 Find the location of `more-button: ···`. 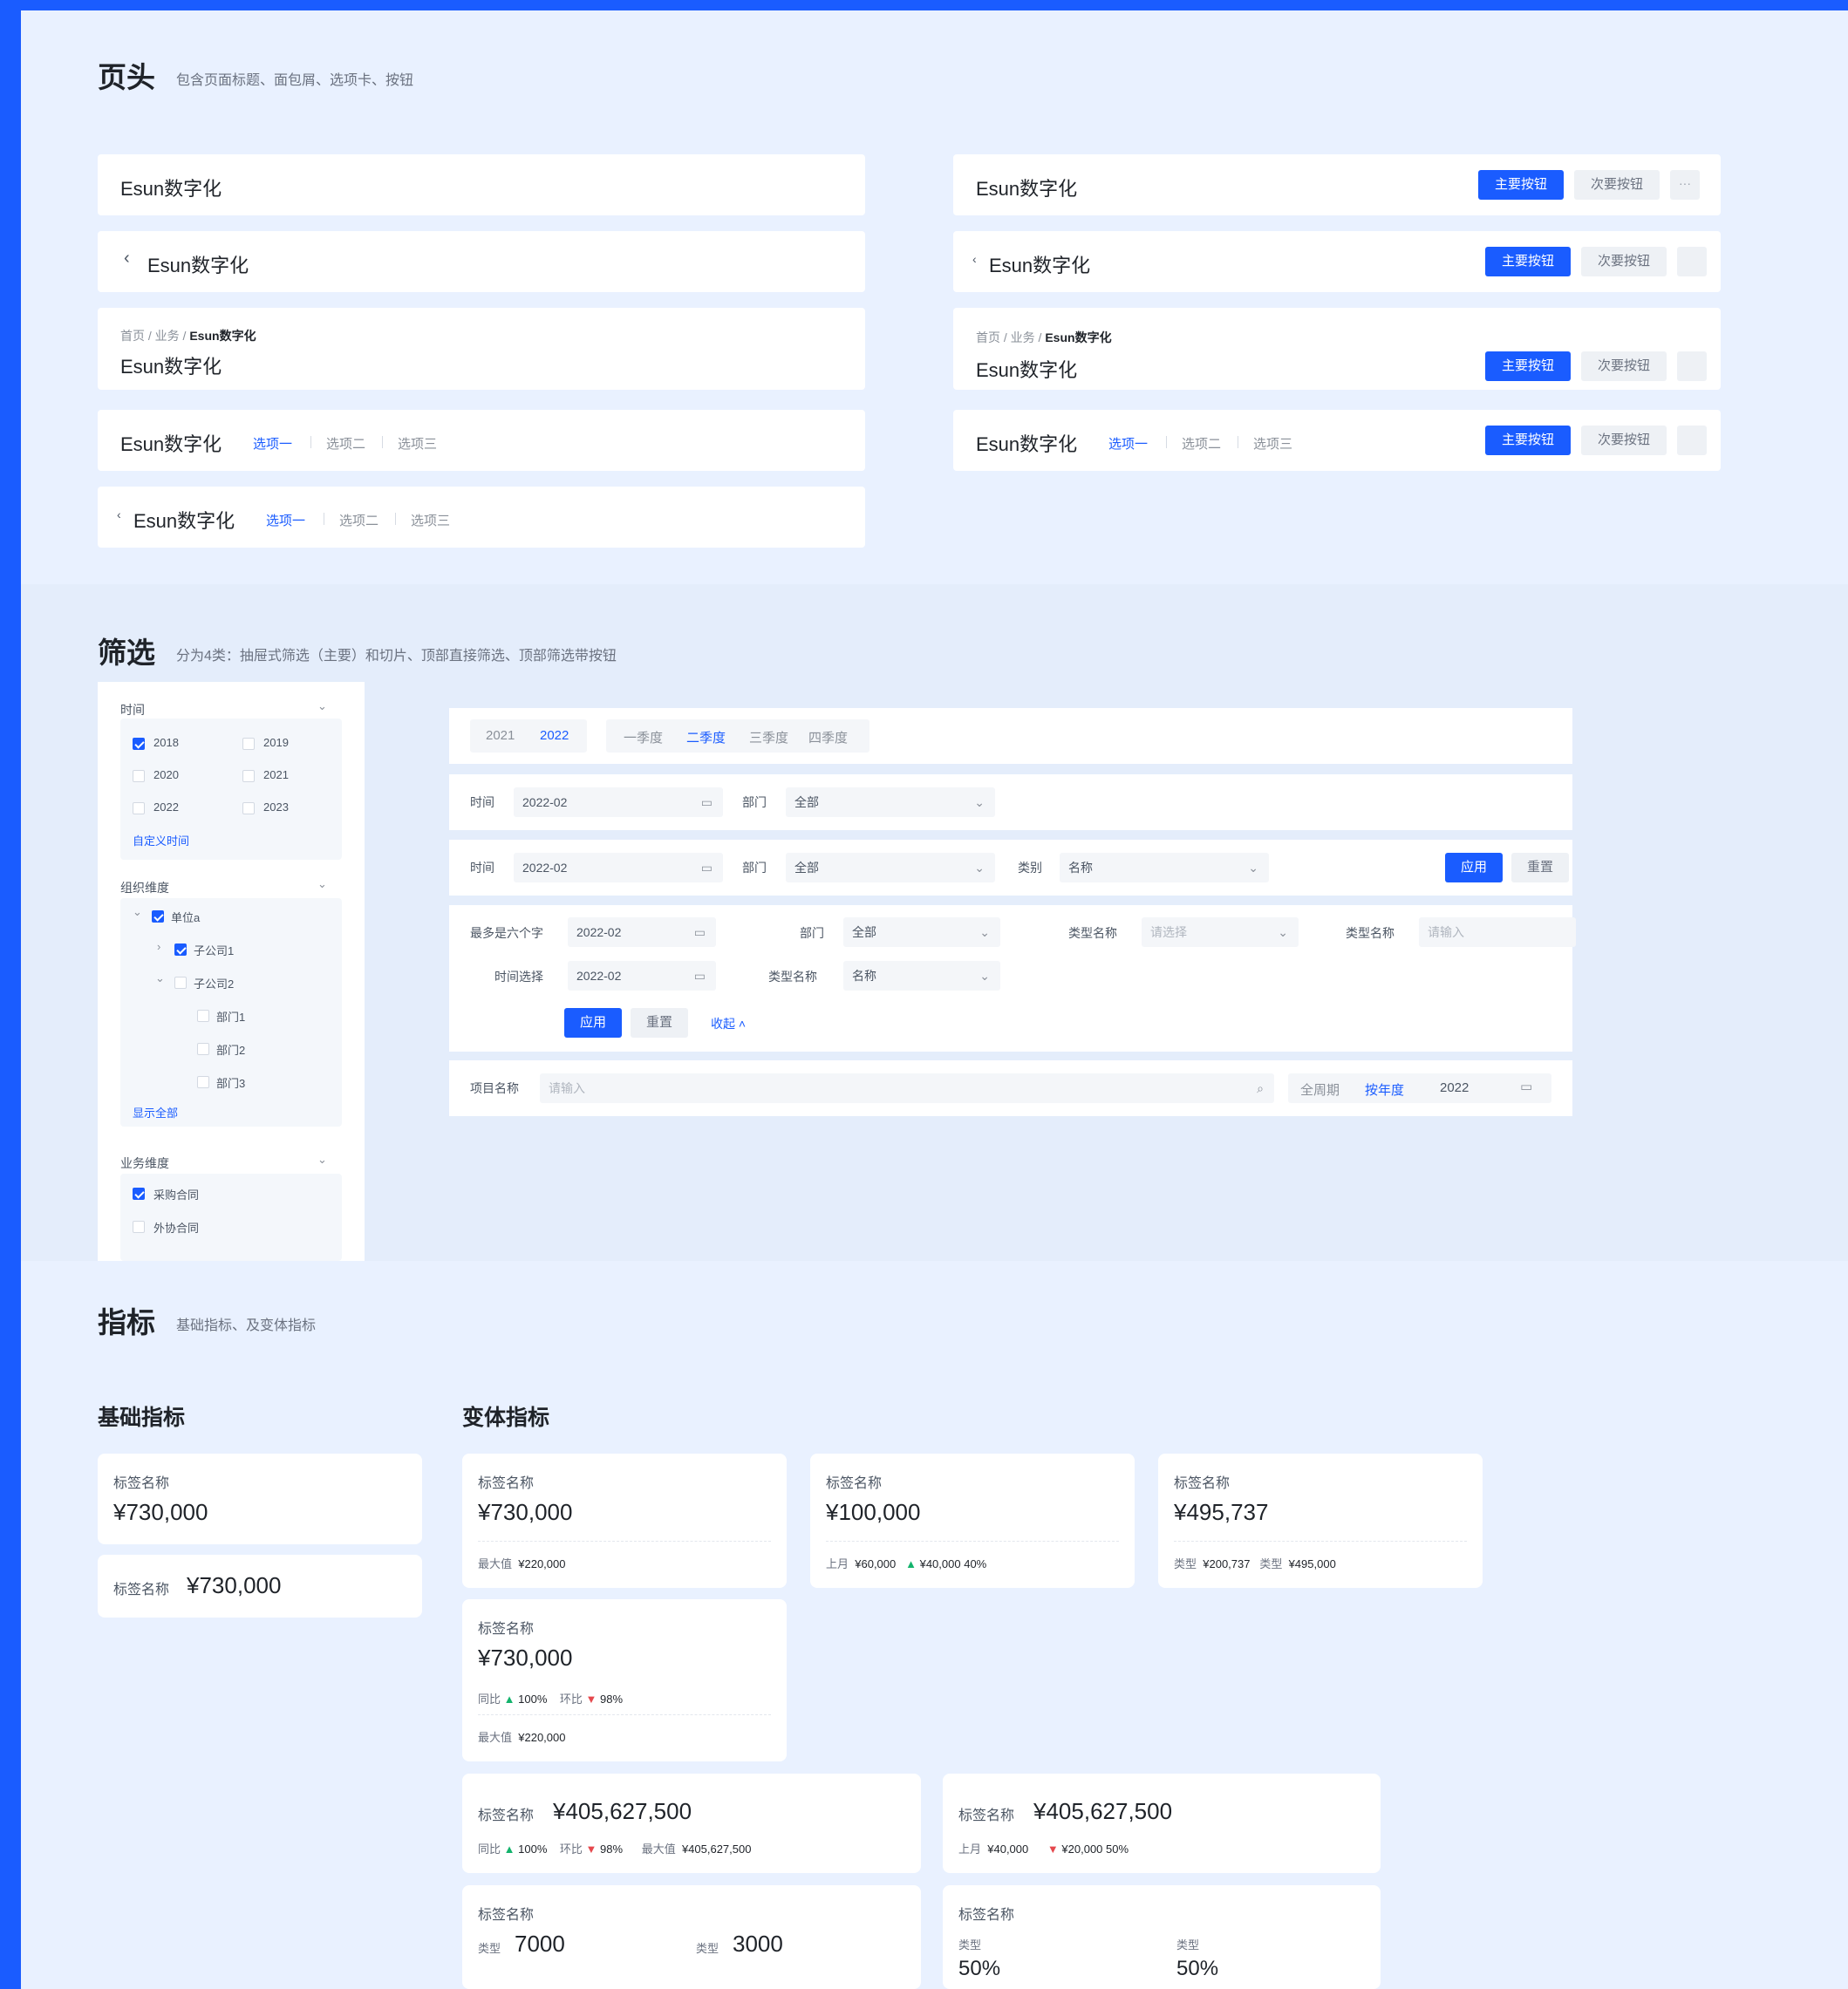

more-button: ··· is located at coordinates (1685, 185).